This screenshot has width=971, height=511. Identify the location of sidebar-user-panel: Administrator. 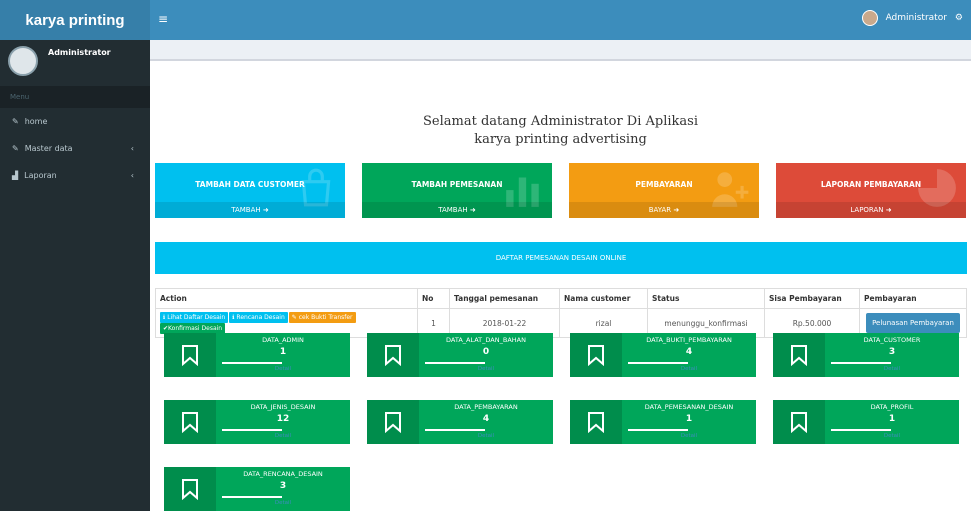
(75, 60).